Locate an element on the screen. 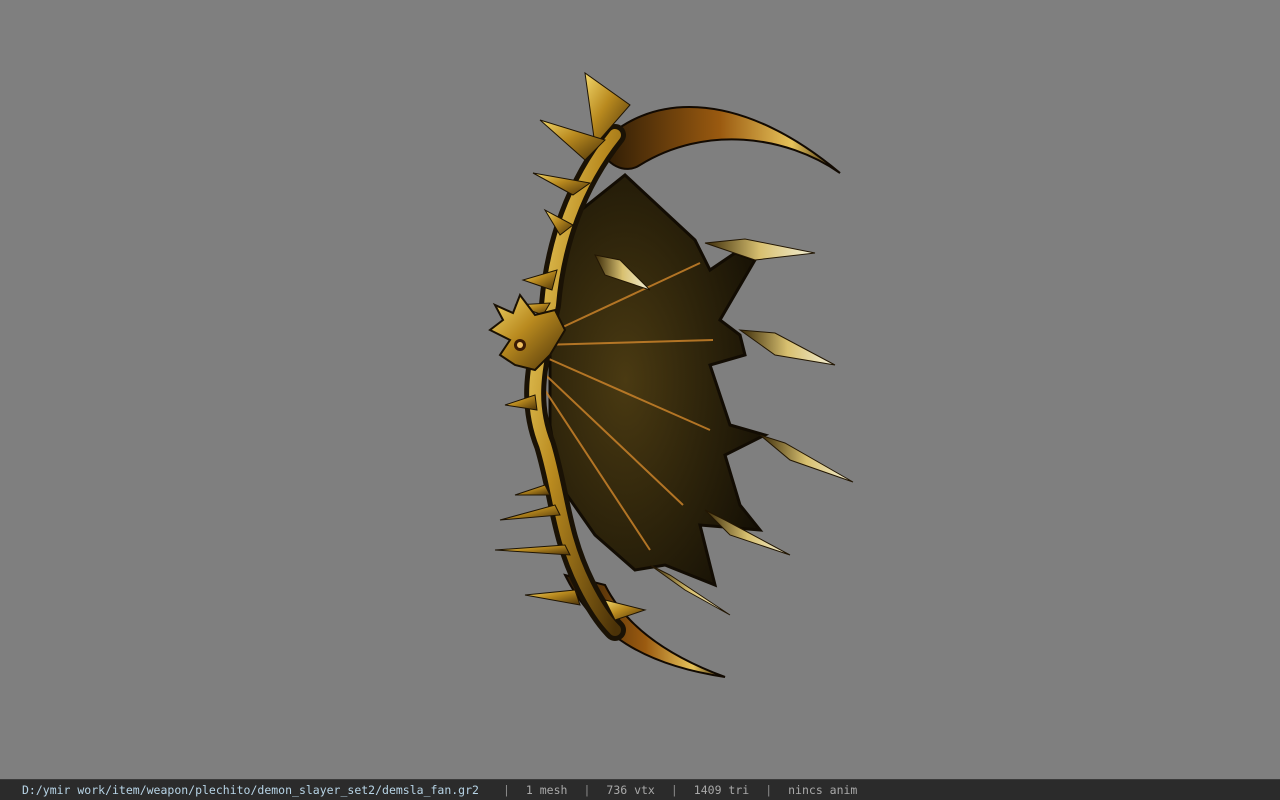 Image resolution: width=1280 pixels, height=800 pixels. triangle-count: 1409 tri is located at coordinates (721, 790).